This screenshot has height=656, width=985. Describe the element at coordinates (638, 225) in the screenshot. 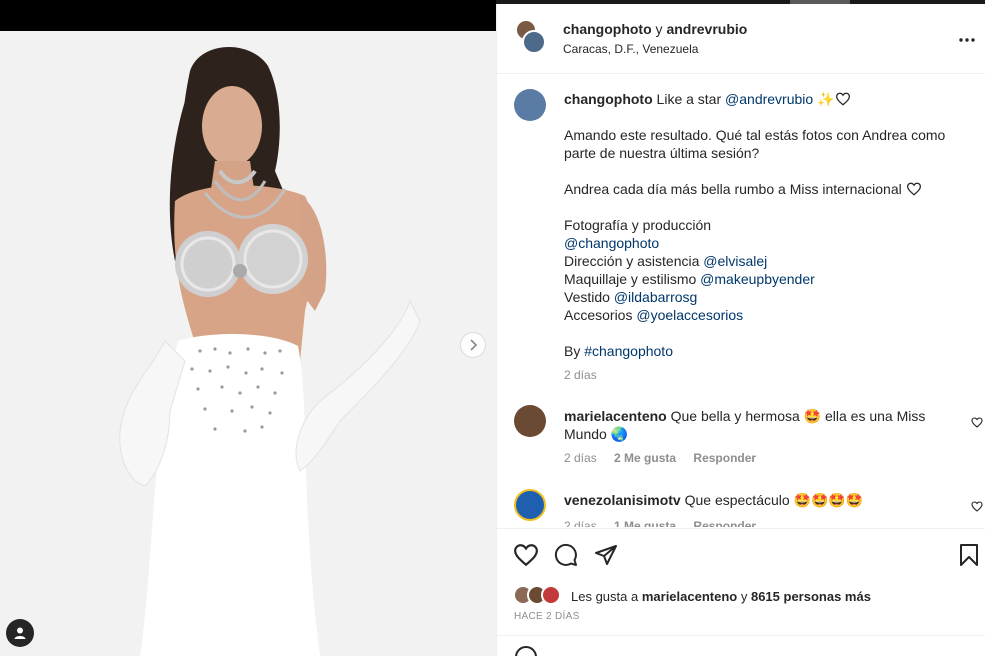

I see `credit-label: Fotografía y producción` at that location.